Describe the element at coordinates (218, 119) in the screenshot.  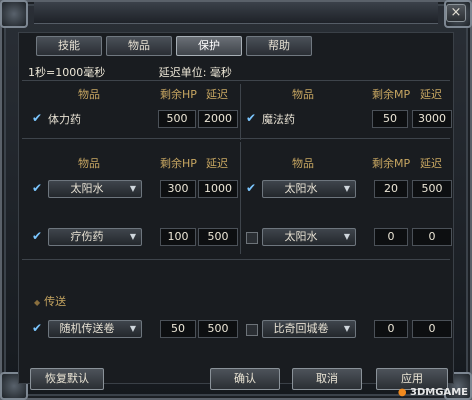
I see `delay-input: 2000` at that location.